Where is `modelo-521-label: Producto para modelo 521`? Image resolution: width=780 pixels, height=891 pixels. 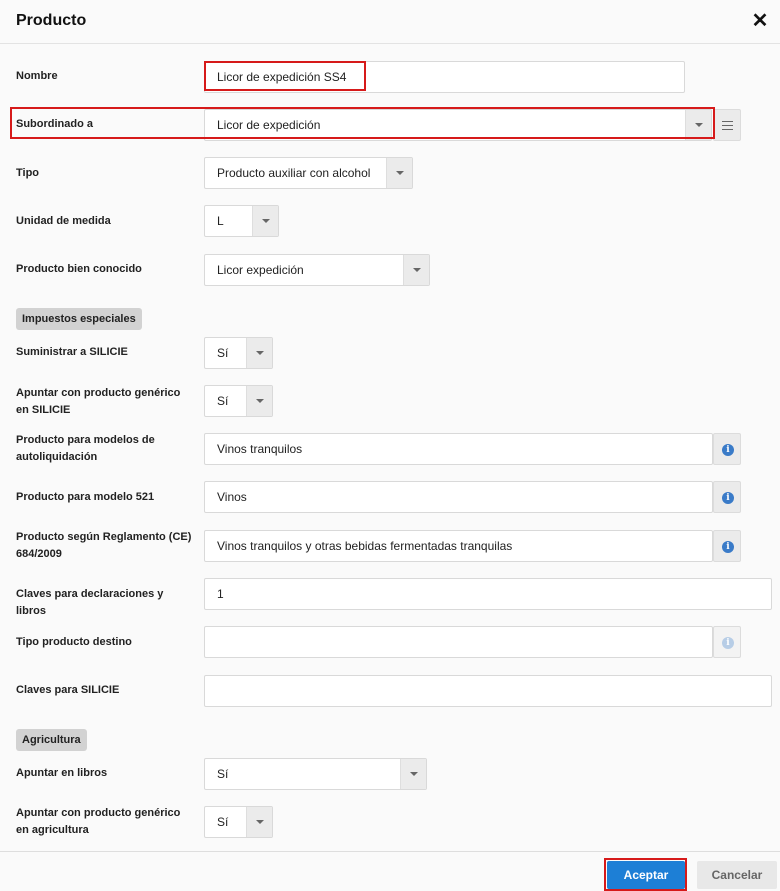 modelo-521-label: Producto para modelo 521 is located at coordinates (85, 497).